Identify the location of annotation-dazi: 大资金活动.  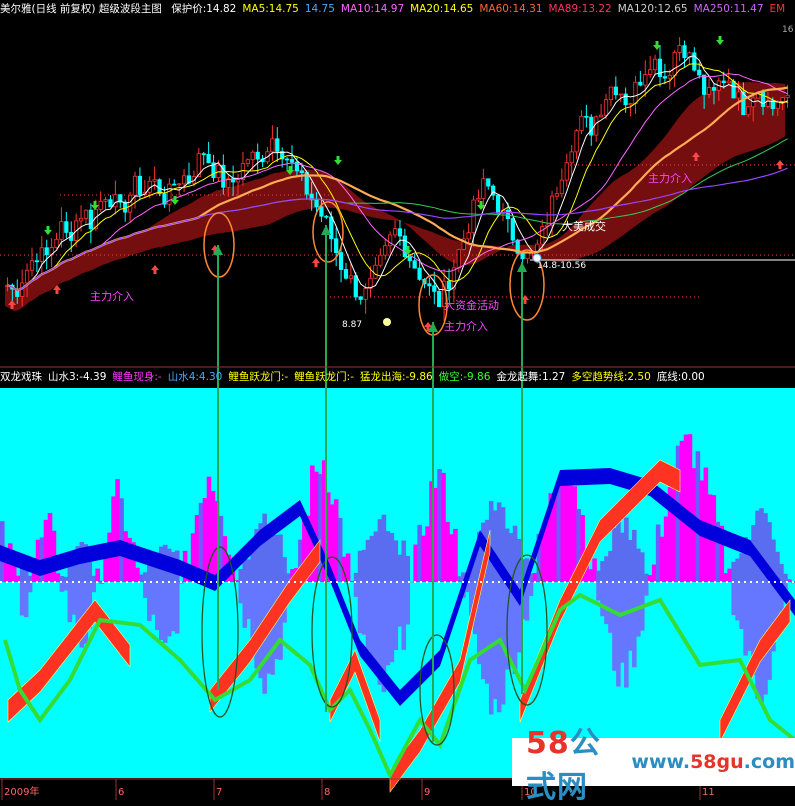
(471, 305).